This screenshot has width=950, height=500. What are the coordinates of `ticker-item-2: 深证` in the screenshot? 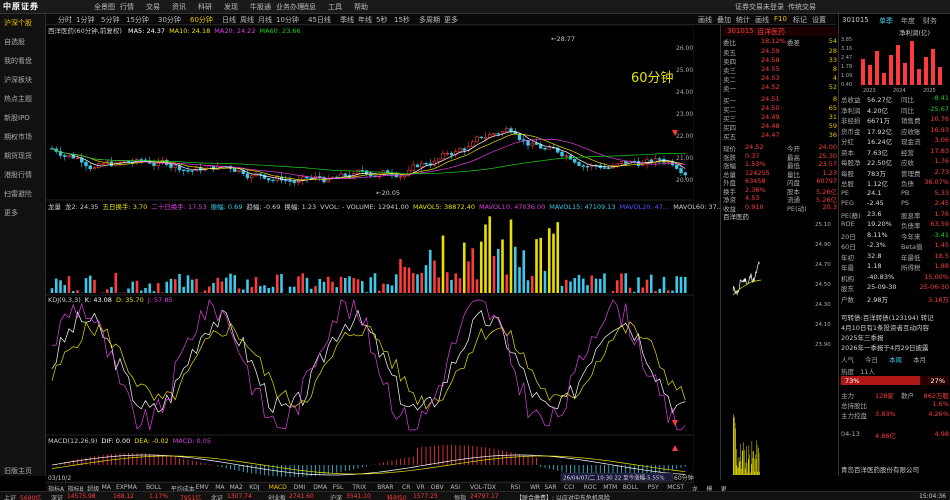 It's located at (57, 496).